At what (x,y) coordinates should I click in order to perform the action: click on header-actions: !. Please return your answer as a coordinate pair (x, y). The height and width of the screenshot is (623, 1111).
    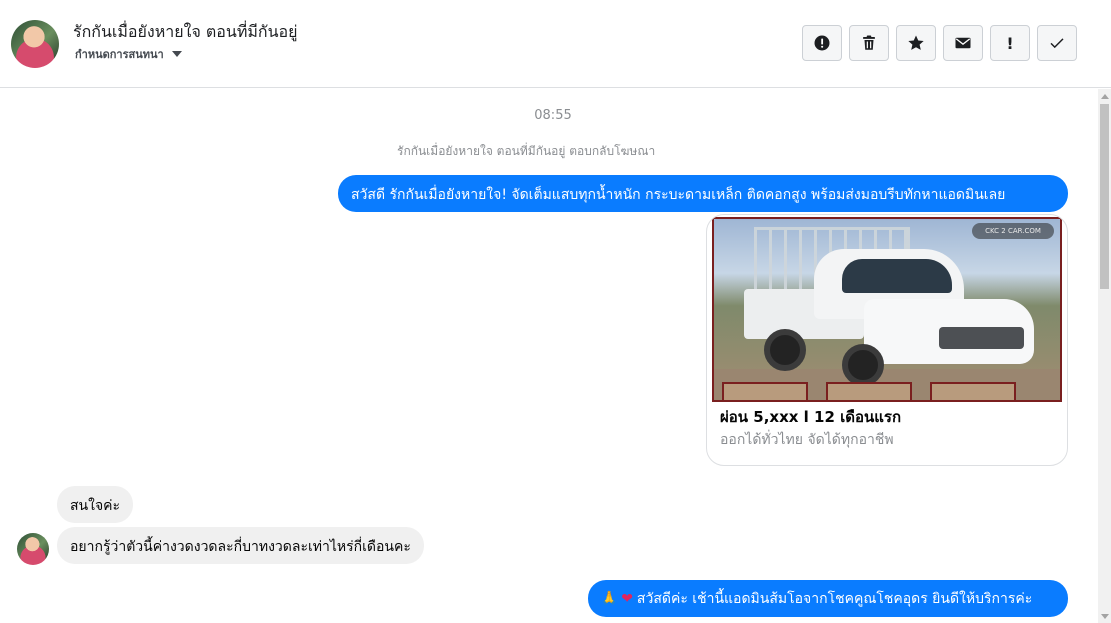
    Looking at the image, I should click on (939, 43).